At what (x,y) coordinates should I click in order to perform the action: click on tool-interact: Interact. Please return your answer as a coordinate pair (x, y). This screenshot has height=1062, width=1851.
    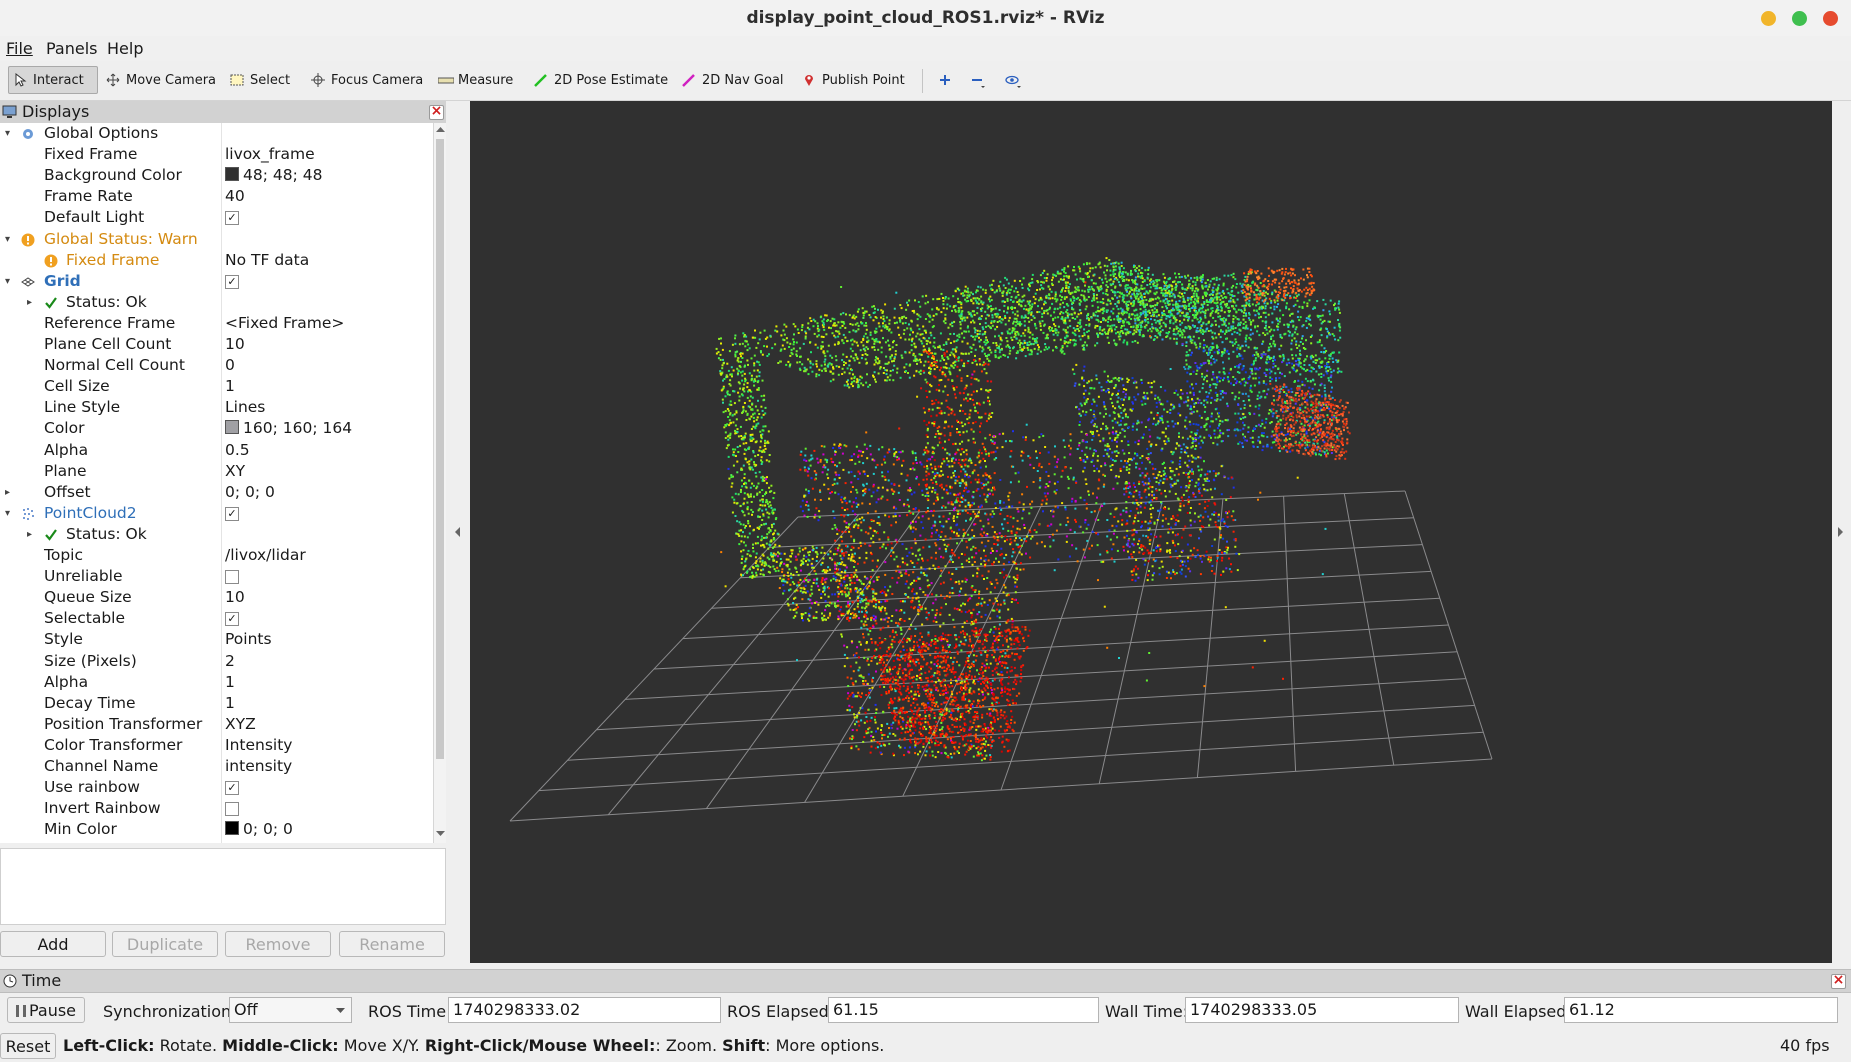
    Looking at the image, I should click on (53, 80).